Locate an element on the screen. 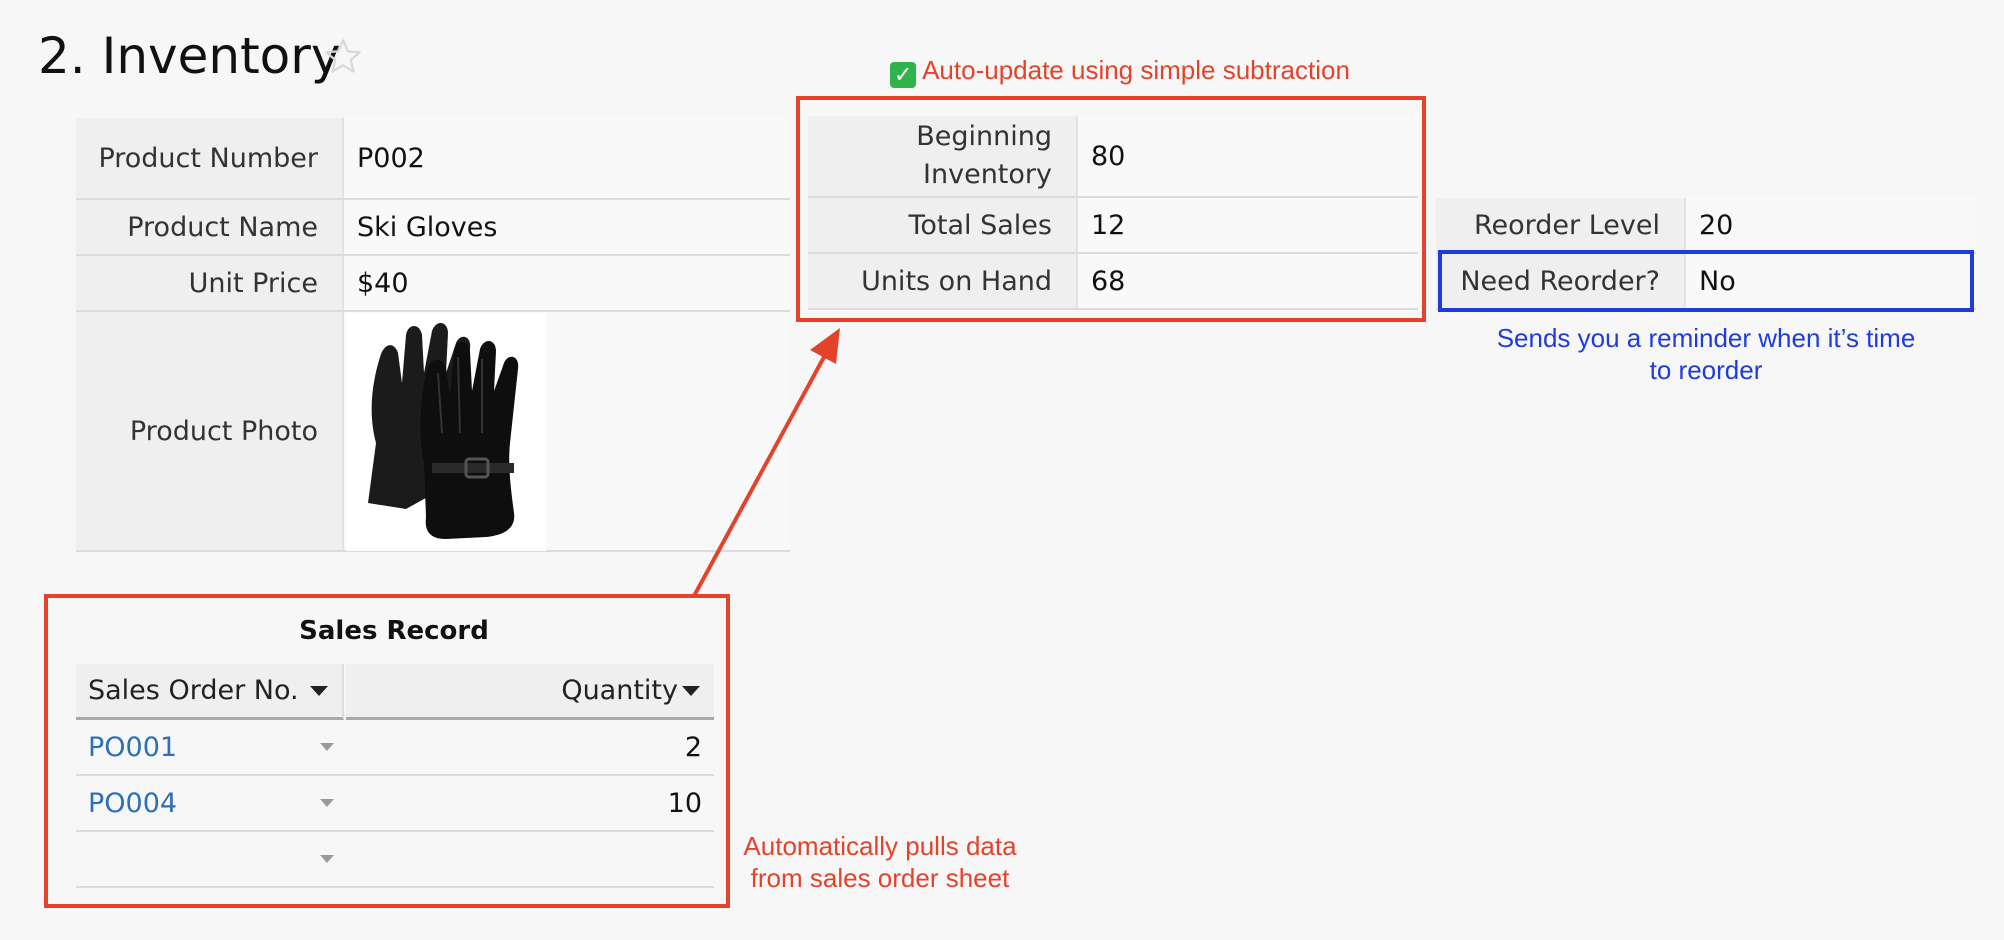 Image resolution: width=2004 pixels, height=940 pixels. field-product-name: Product Name Ski Gloves is located at coordinates (433, 228).